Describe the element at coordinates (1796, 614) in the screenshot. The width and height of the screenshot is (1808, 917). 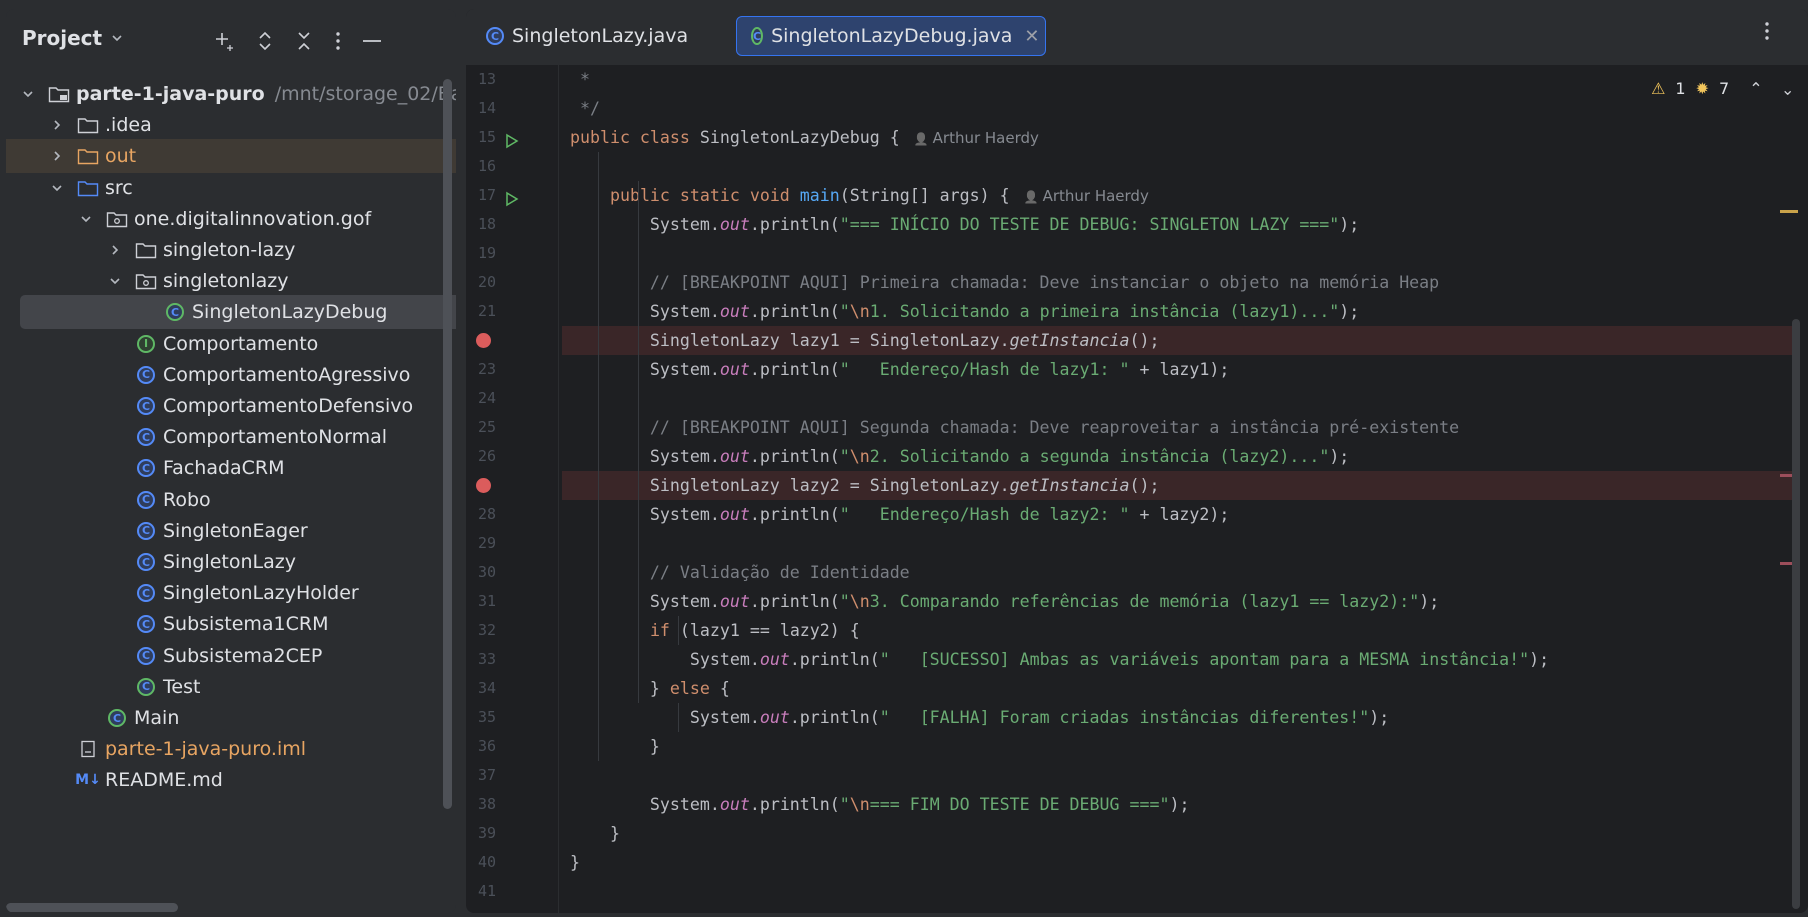
I see `editor-vertical-scrollbar` at that location.